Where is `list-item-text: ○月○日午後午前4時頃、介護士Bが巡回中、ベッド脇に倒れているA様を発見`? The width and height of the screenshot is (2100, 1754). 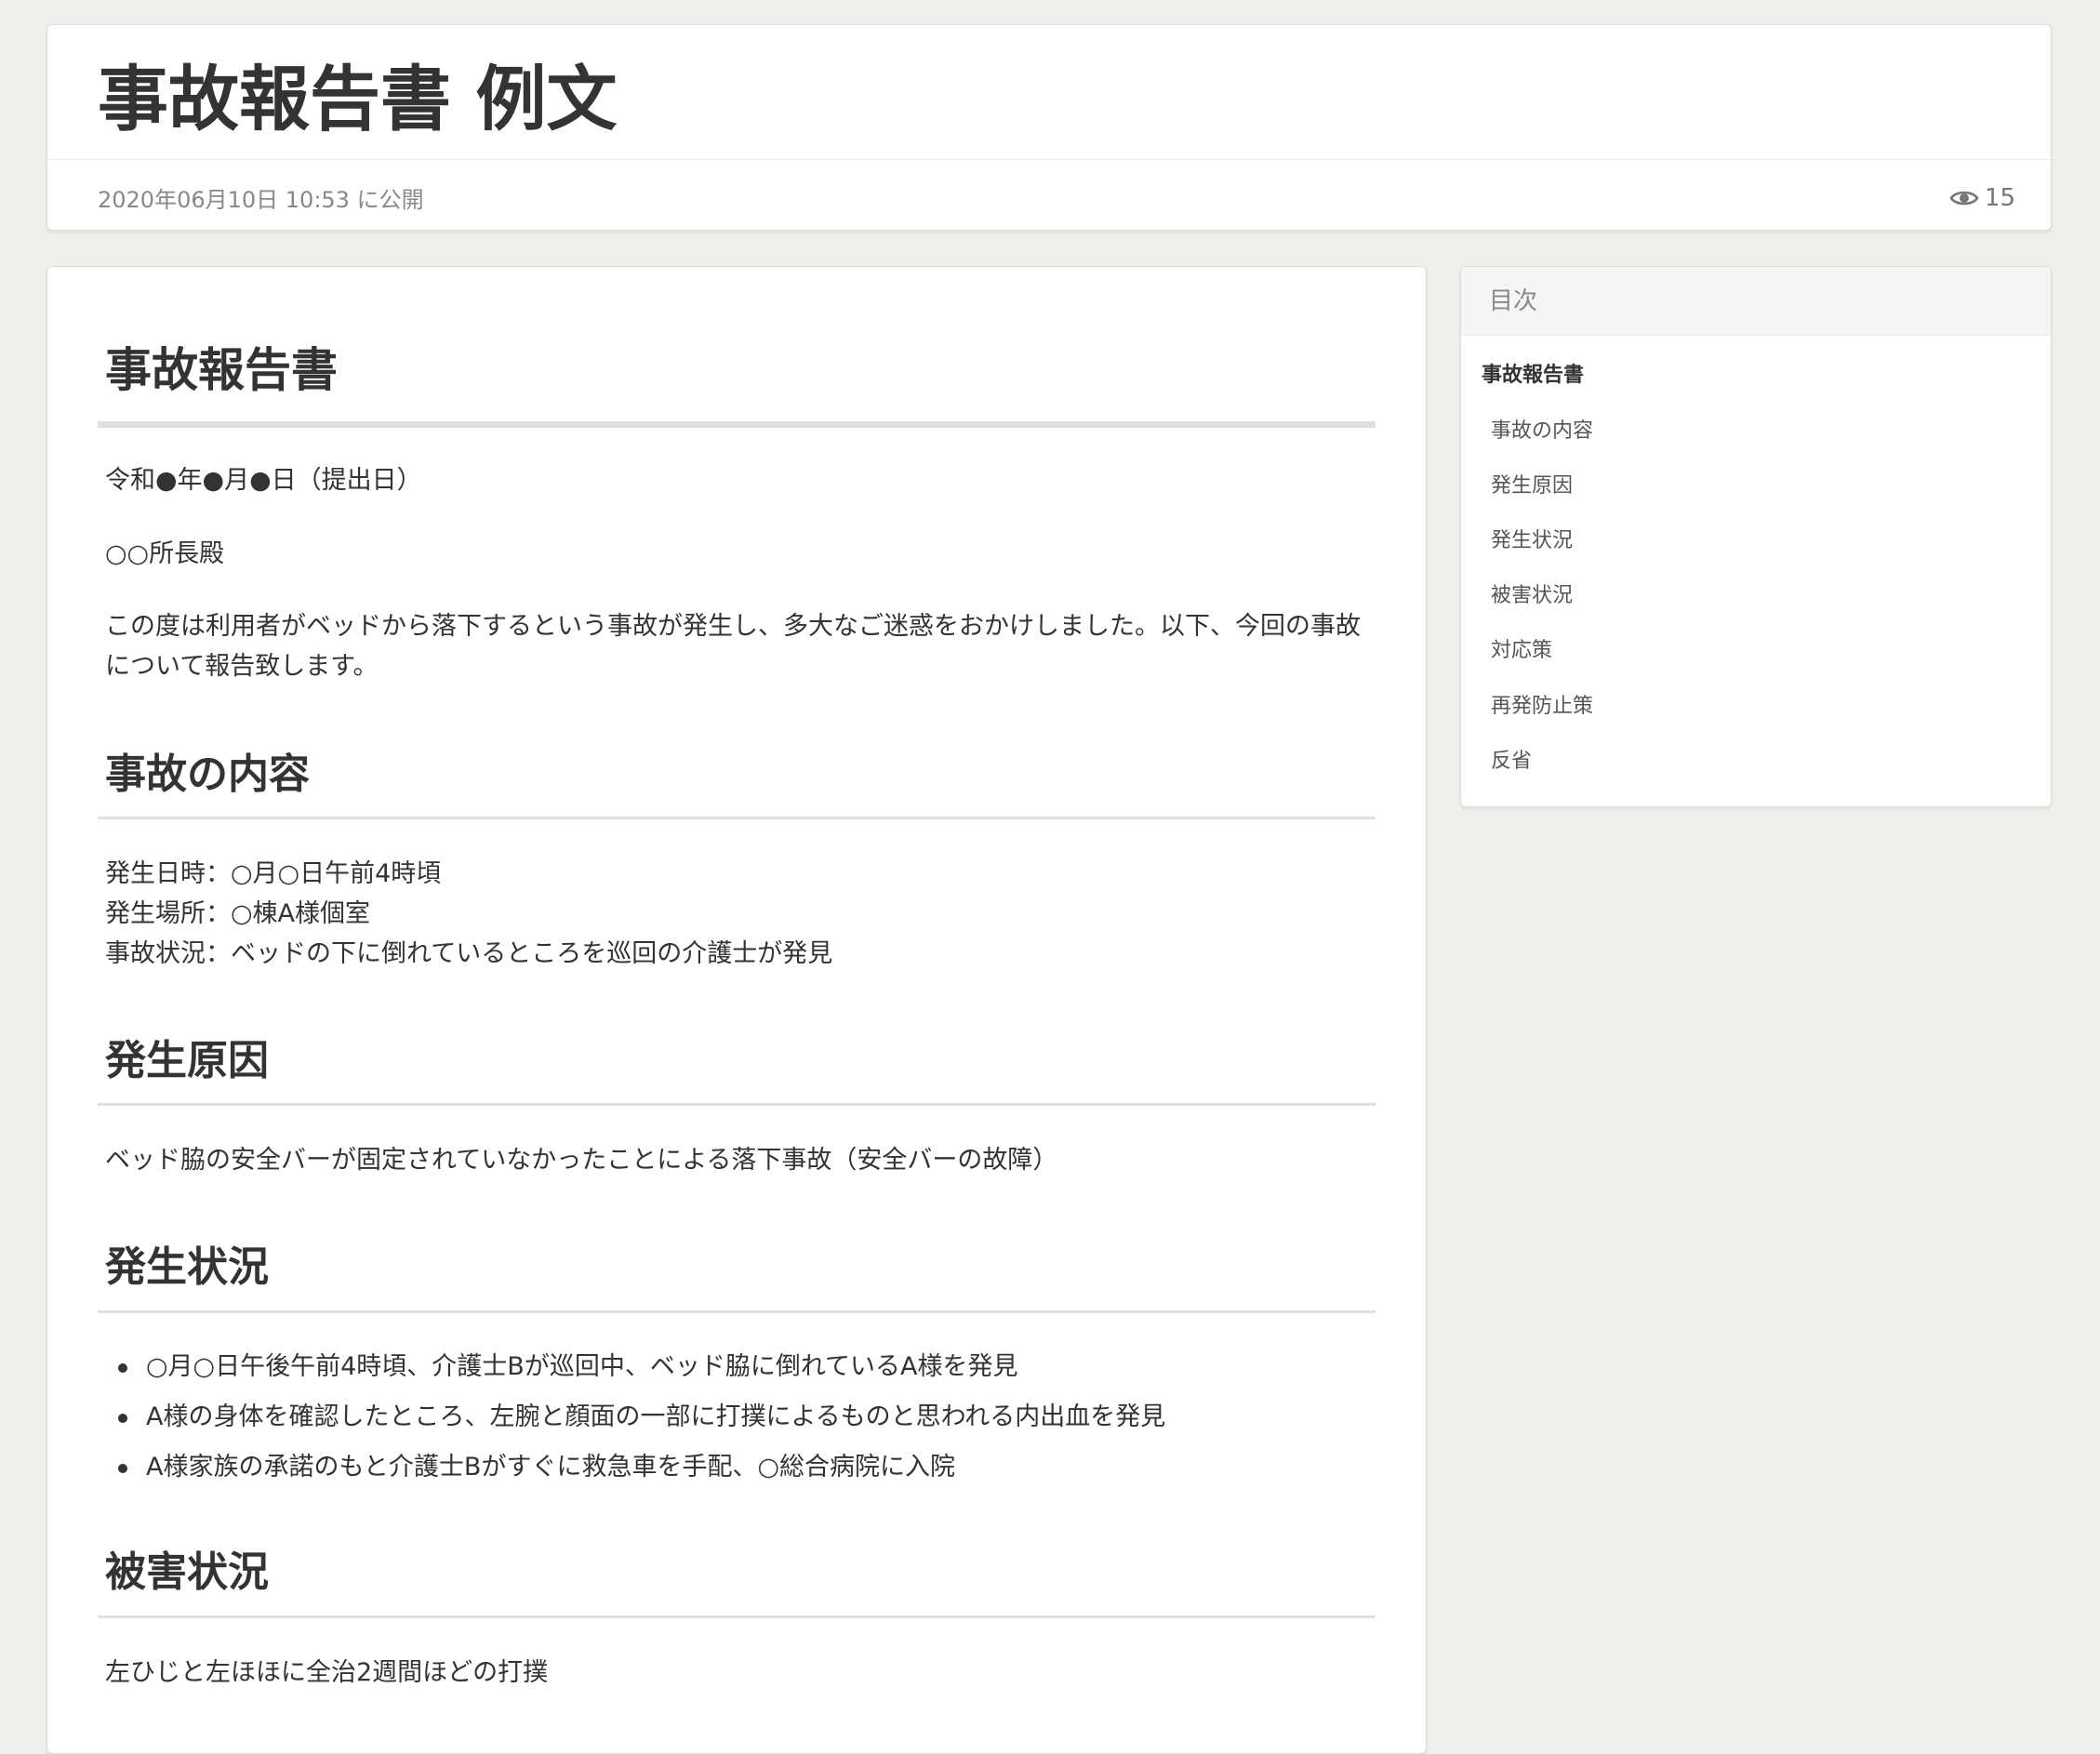
list-item-text: ○月○日午後午前4時頃、介護士Bが巡回中、ベッド脇に倒れているA様を発見 is located at coordinates (582, 1366).